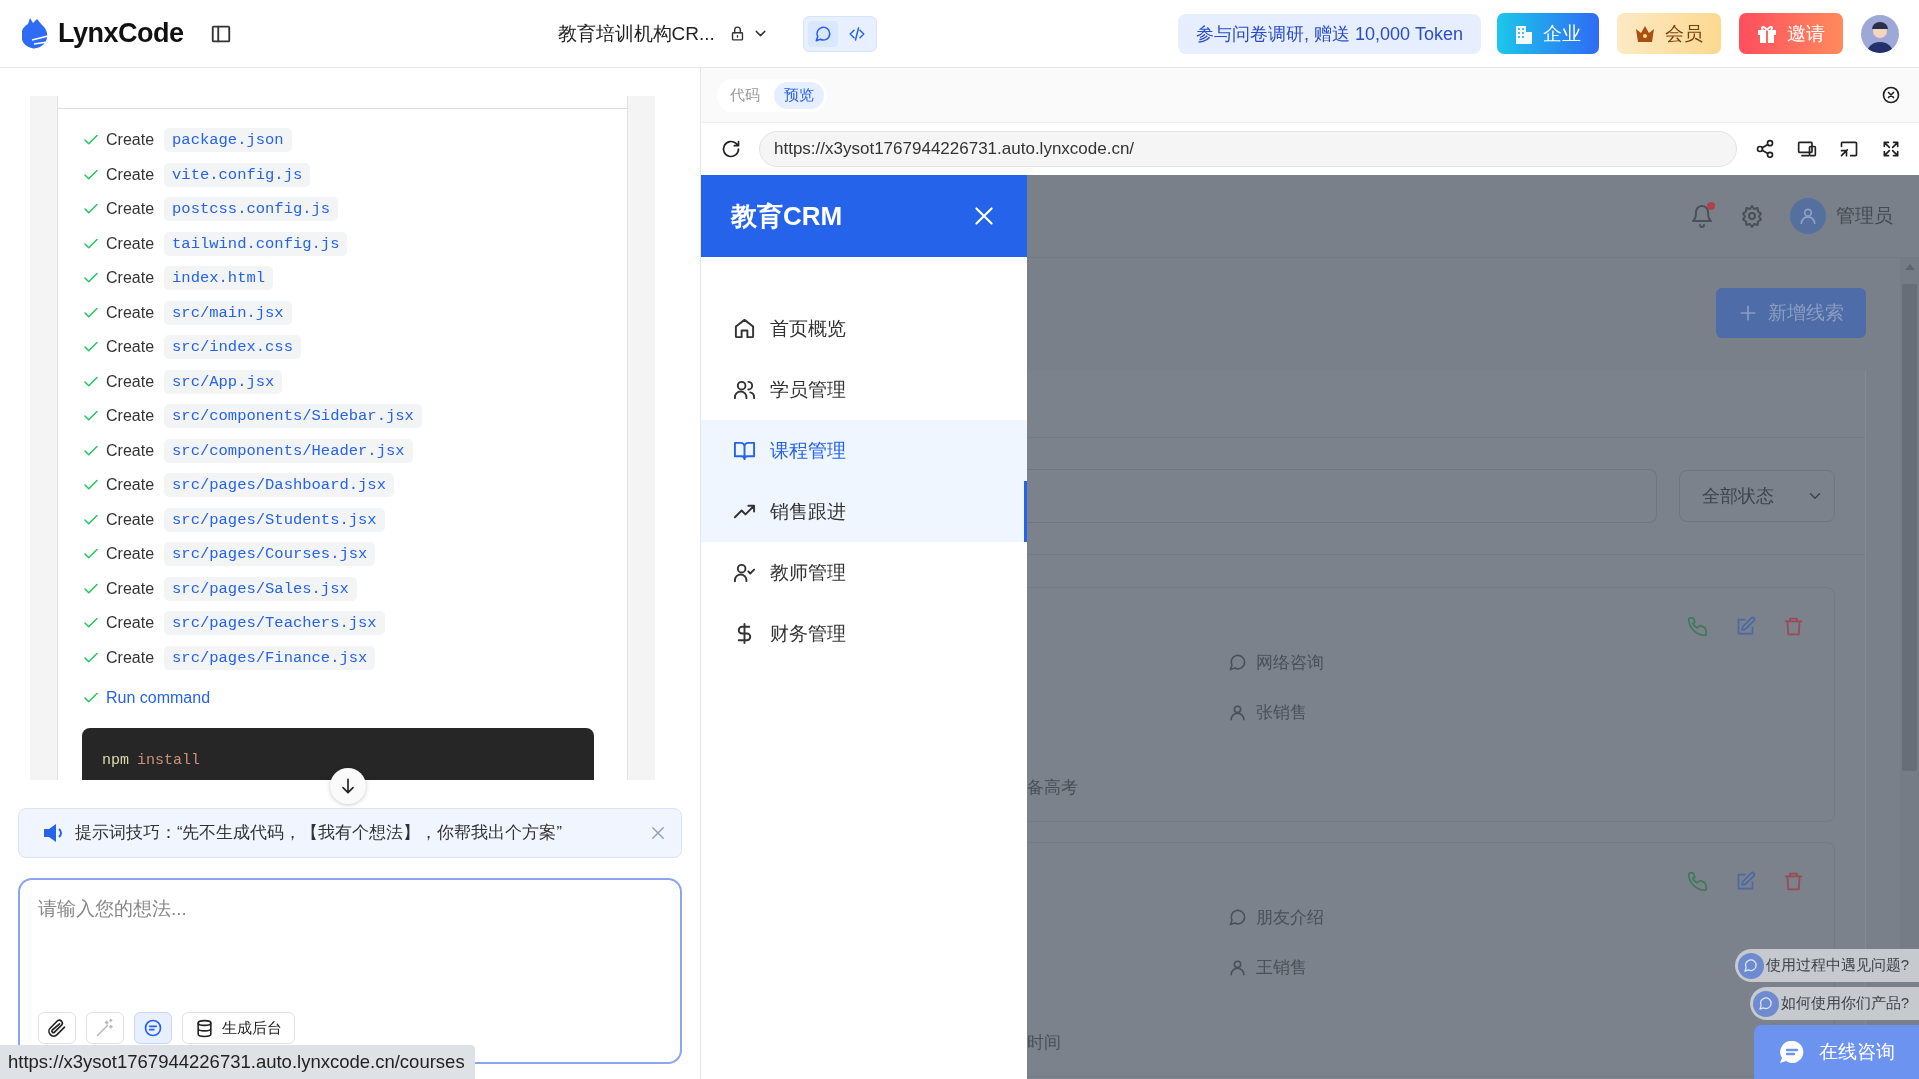 The image size is (1919, 1079). Describe the element at coordinates (1765, 149) in the screenshot. I see `share-icon` at that location.